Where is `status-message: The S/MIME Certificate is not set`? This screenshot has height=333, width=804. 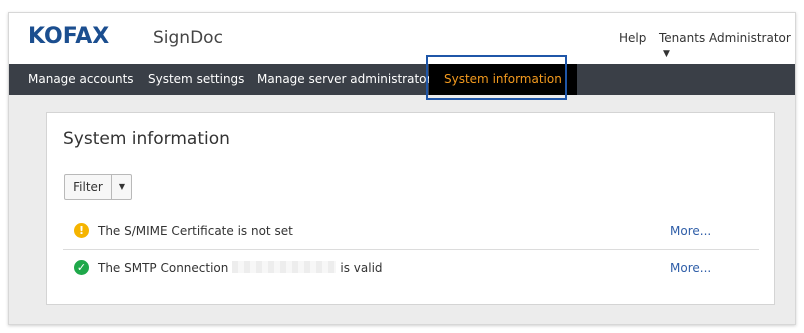 status-message: The S/MIME Certificate is not set is located at coordinates (195, 231).